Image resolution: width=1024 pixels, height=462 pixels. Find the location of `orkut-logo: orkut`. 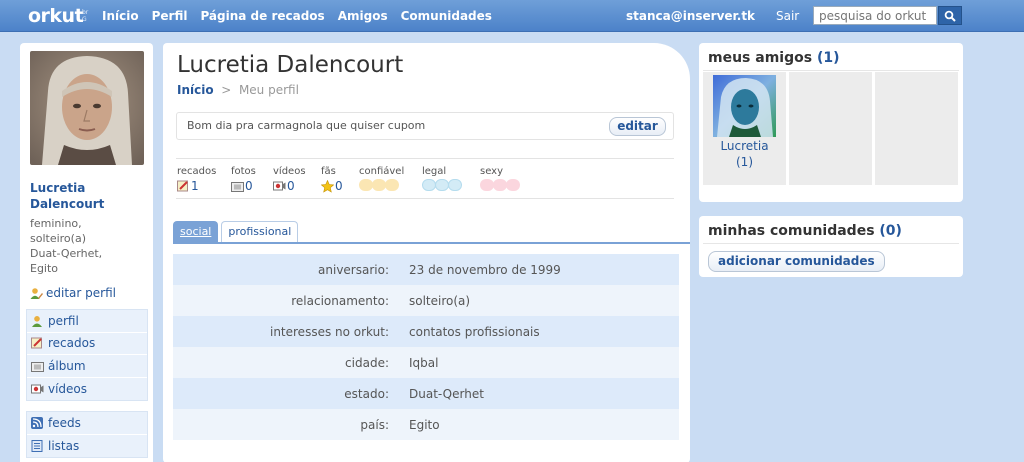

orkut-logo: orkut is located at coordinates (56, 16).